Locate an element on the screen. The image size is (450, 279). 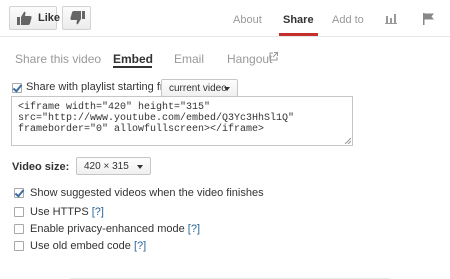
suggested-videos-checkbox is located at coordinates (19, 193).